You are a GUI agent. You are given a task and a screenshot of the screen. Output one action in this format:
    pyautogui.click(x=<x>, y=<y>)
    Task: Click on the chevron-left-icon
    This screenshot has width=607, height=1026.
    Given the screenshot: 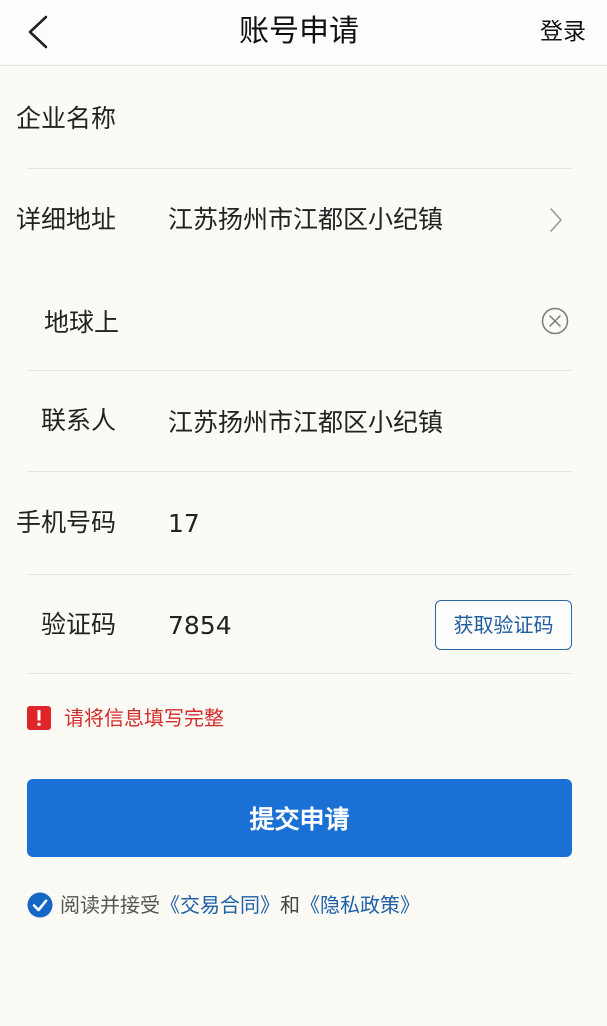 What is the action you would take?
    pyautogui.click(x=39, y=32)
    